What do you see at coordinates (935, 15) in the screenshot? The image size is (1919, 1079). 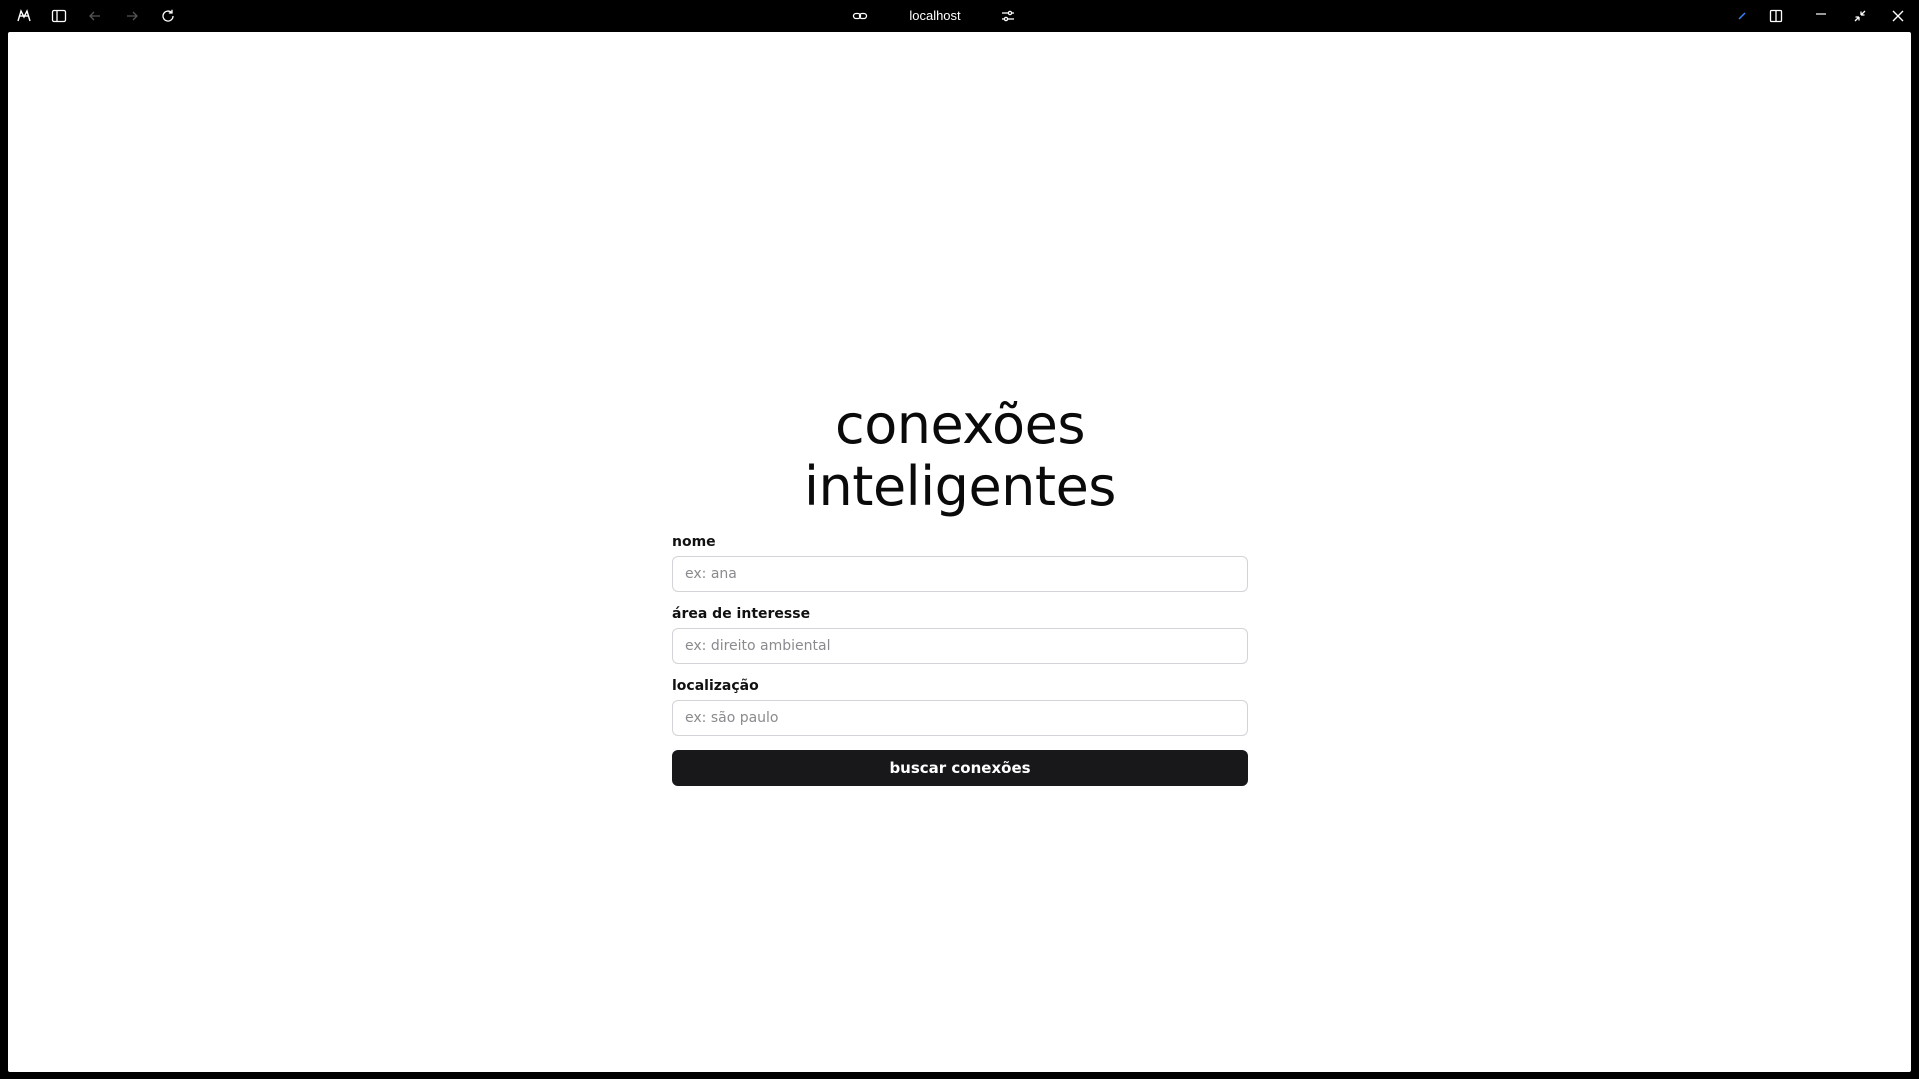 I see `address-bar-url: localhost` at bounding box center [935, 15].